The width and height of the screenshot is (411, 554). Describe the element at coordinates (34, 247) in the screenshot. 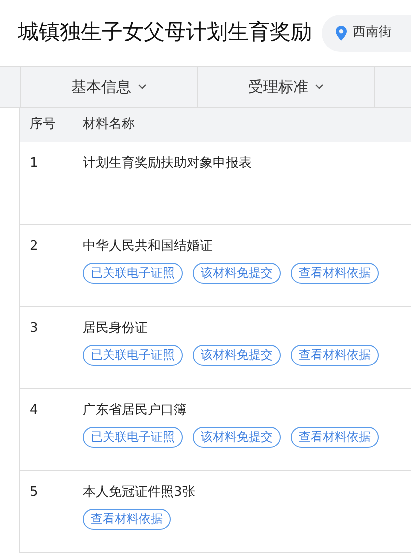

I see `row-number: 2` at that location.